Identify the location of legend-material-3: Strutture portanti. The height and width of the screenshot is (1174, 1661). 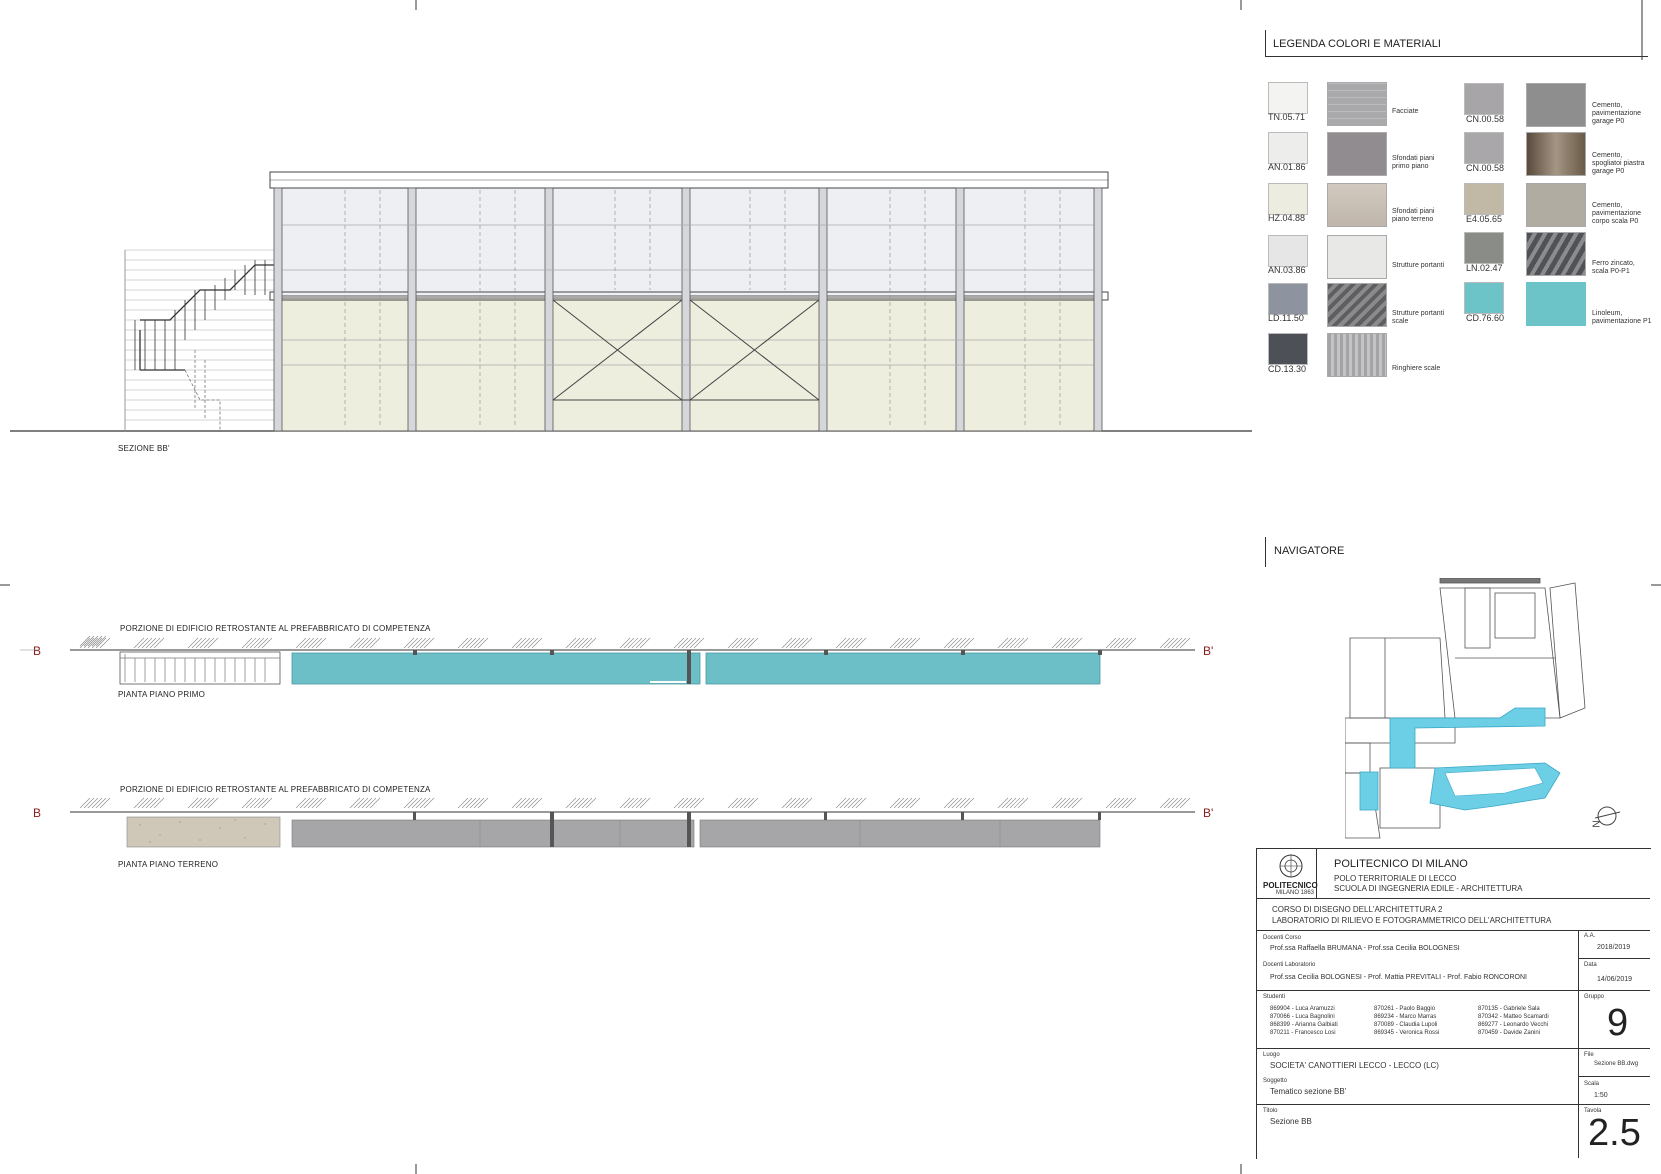
(1418, 265).